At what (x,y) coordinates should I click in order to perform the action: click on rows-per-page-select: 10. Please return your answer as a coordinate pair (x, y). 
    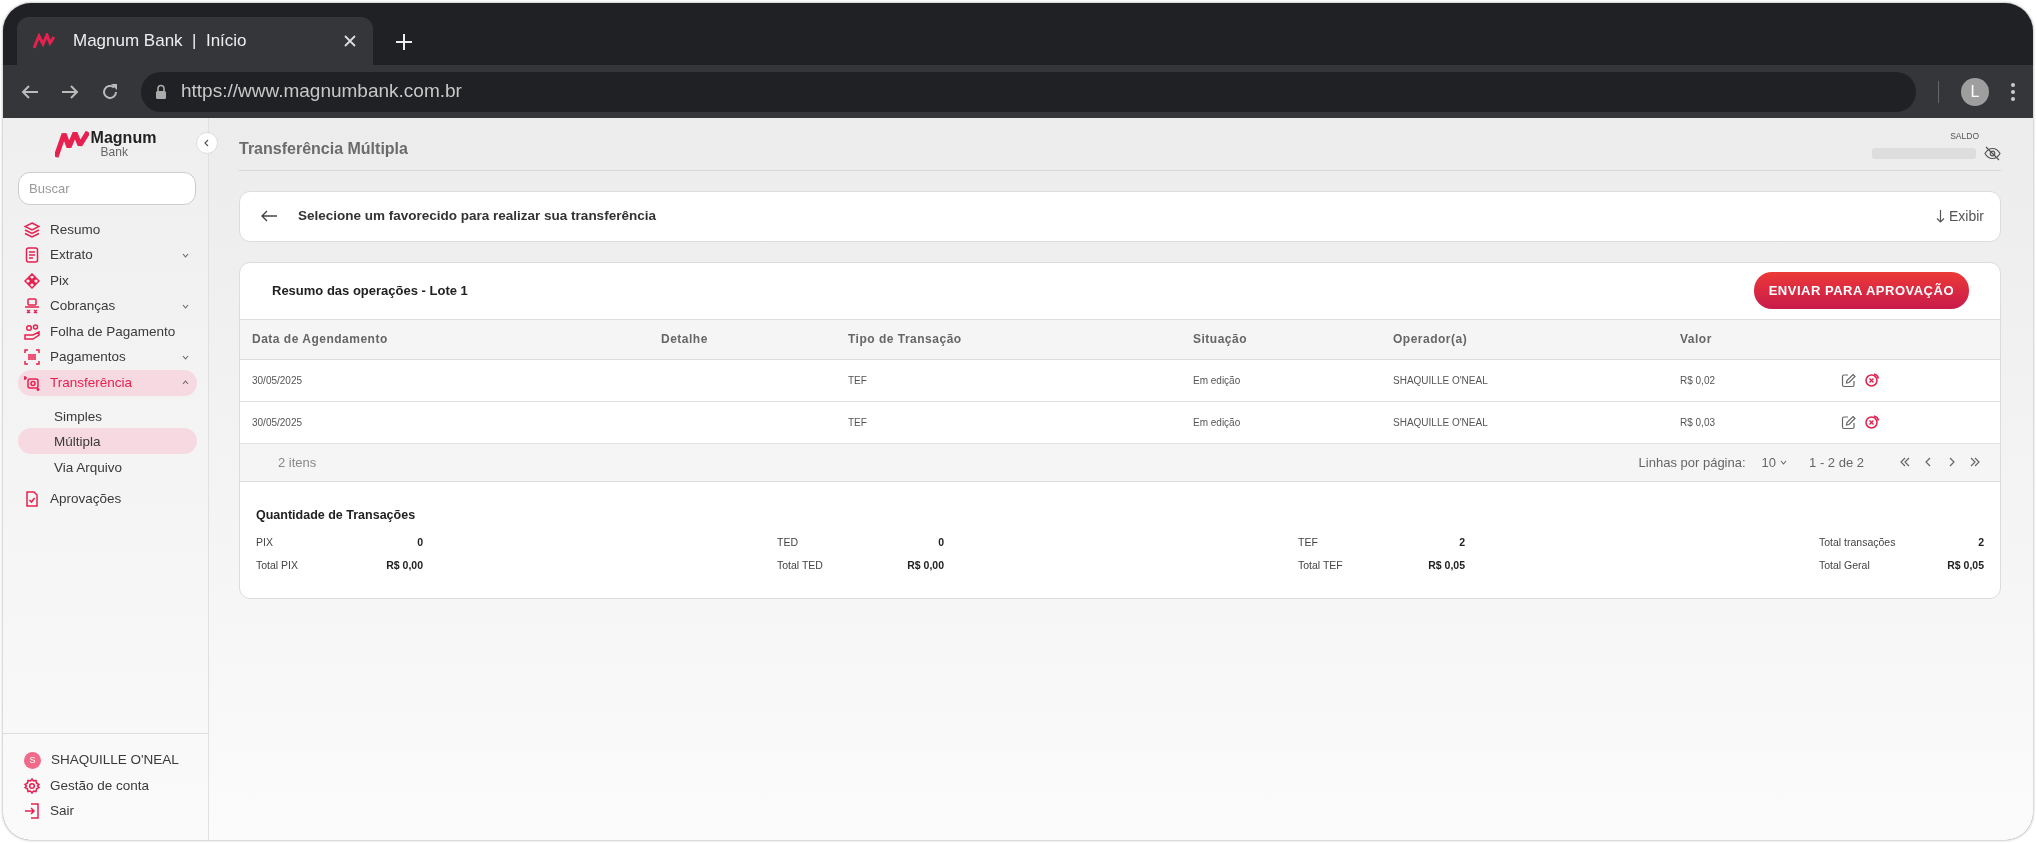
    Looking at the image, I should click on (1774, 462).